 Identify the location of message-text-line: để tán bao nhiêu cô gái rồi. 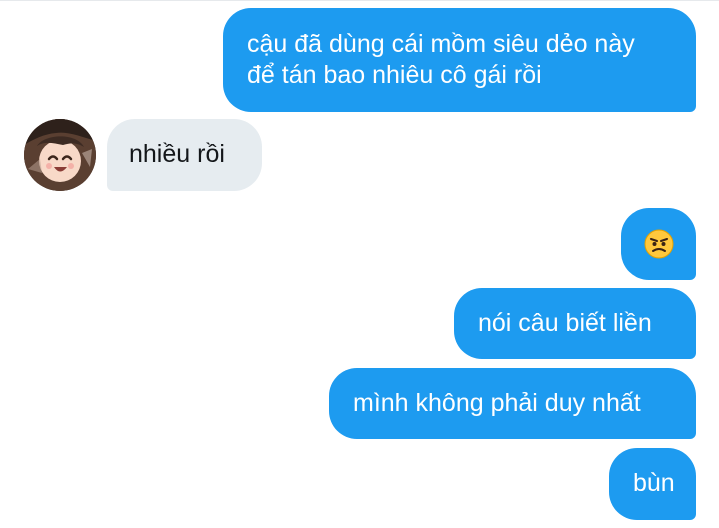
(394, 75).